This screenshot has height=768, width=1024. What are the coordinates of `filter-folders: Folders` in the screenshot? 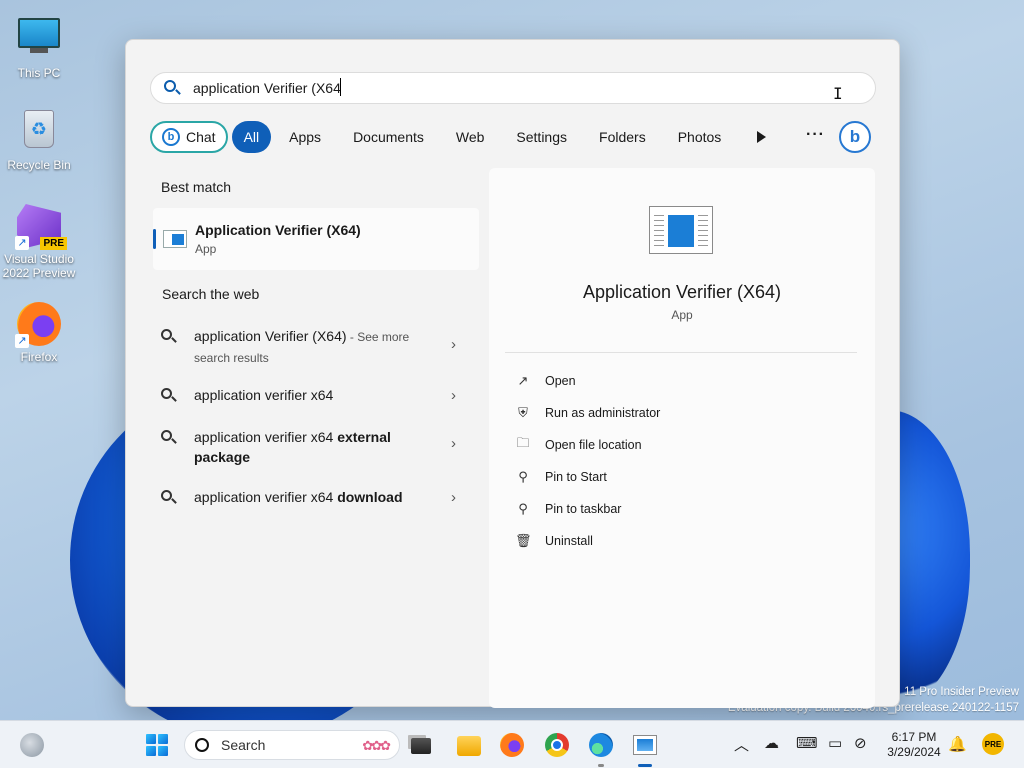 It's located at (622, 137).